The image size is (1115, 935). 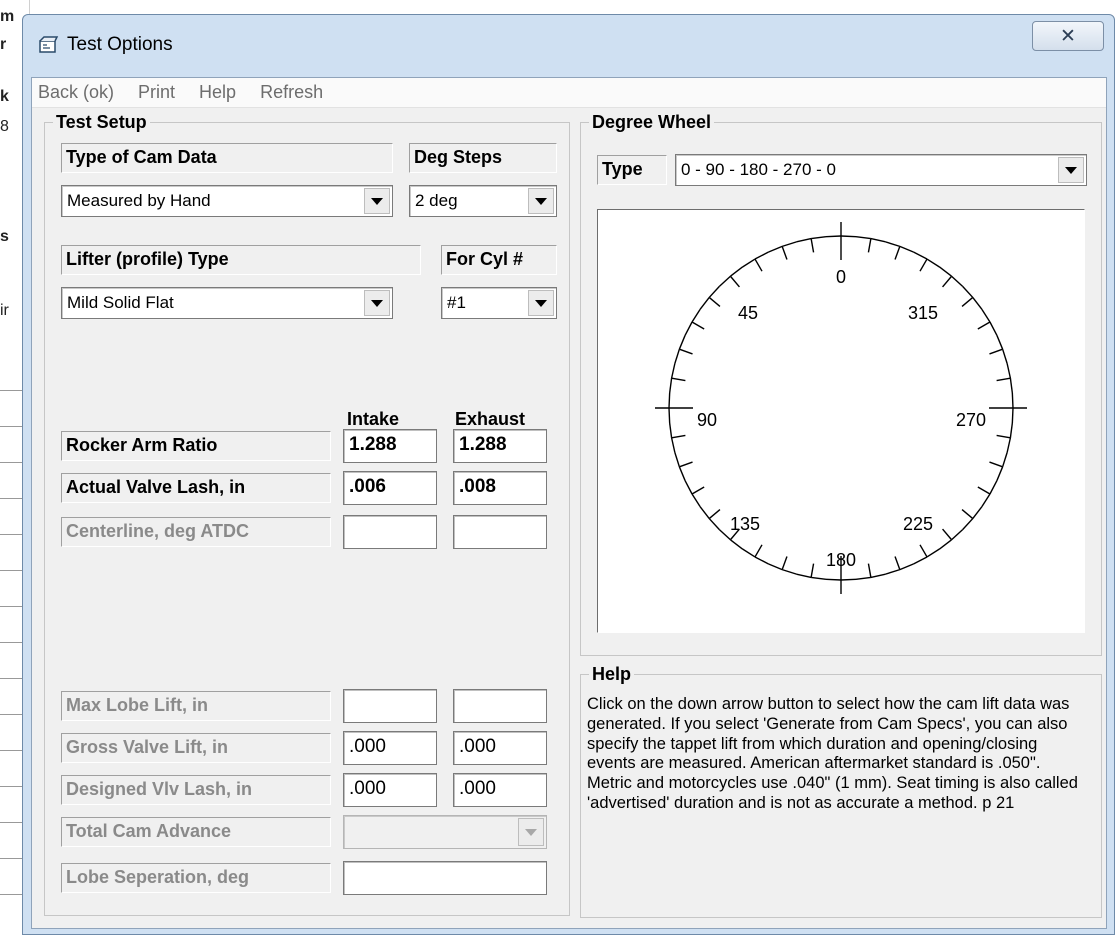 I want to click on wheel-type-dropdown: 0 - 90 - 180 - 270 - 0, so click(x=881, y=170).